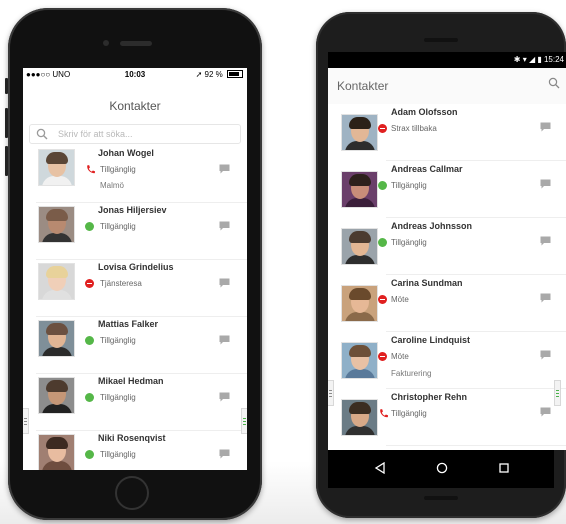 The image size is (566, 524). Describe the element at coordinates (431, 340) in the screenshot. I see `contact-name: Caroline Lindquist` at that location.